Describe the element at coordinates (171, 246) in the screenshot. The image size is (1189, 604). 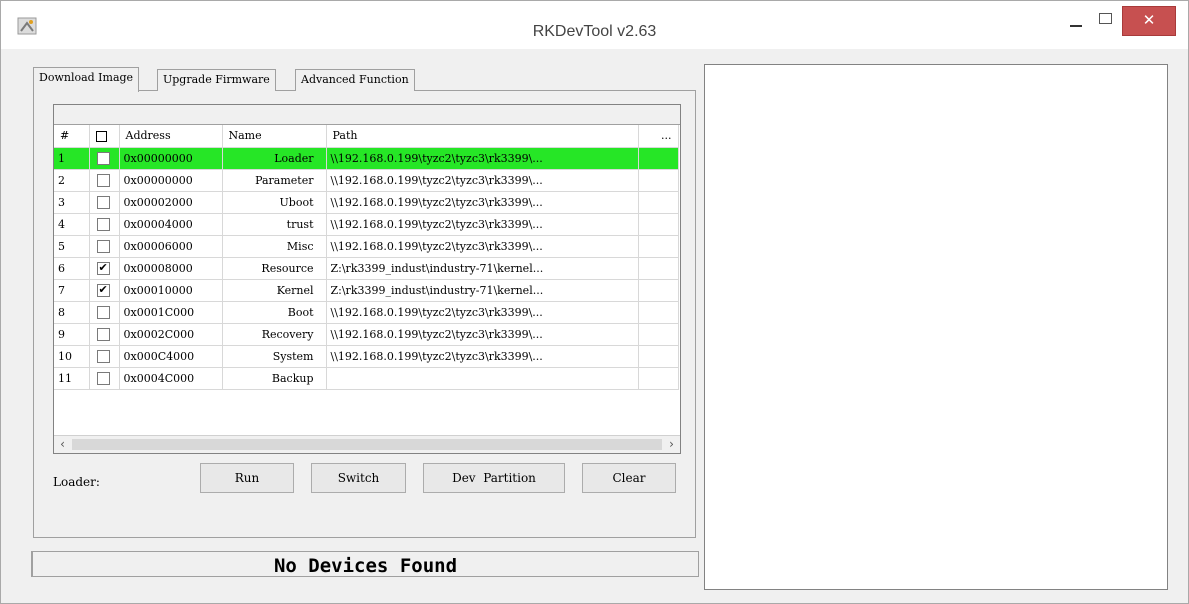
I see `row-address: 0x00006000` at that location.